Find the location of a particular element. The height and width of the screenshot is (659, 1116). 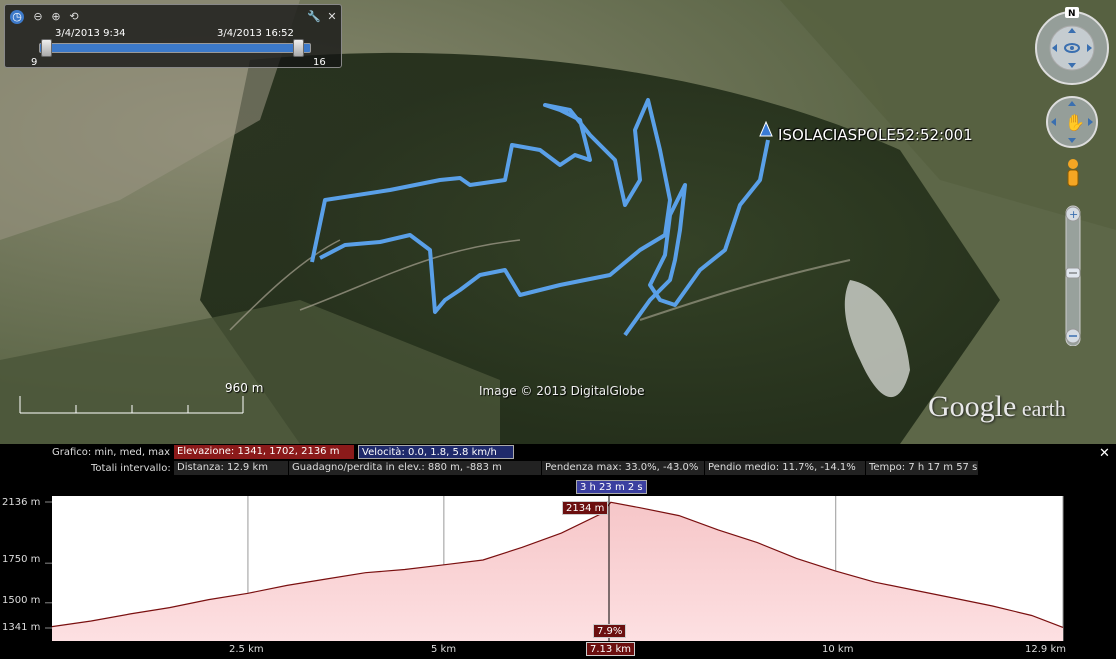

street-view-pegman-icon is located at coordinates (1073, 173).